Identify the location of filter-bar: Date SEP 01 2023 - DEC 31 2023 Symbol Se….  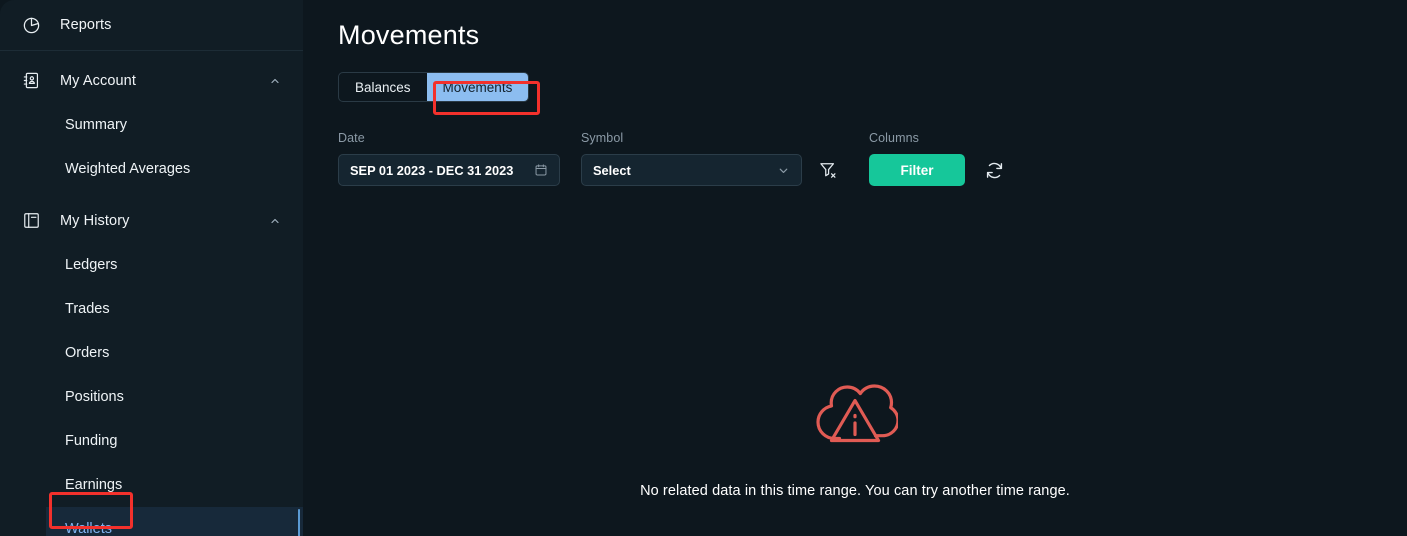
(872, 158).